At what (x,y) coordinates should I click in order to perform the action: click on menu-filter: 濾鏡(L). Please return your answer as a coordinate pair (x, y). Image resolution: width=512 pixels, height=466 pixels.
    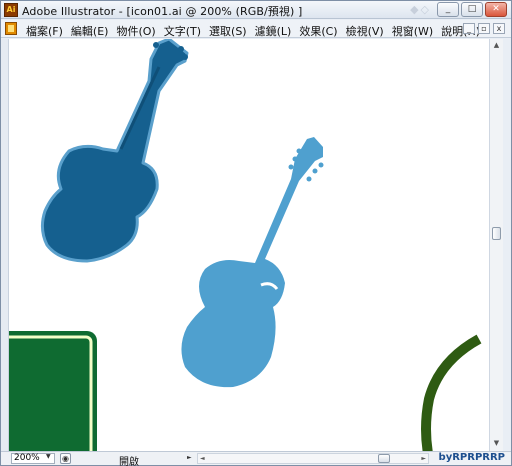
    Looking at the image, I should click on (274, 31).